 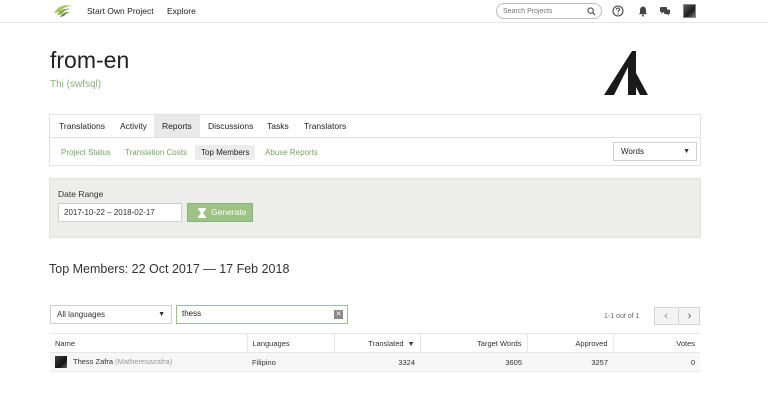 I want to click on tab-translators: Translators, so click(x=325, y=126).